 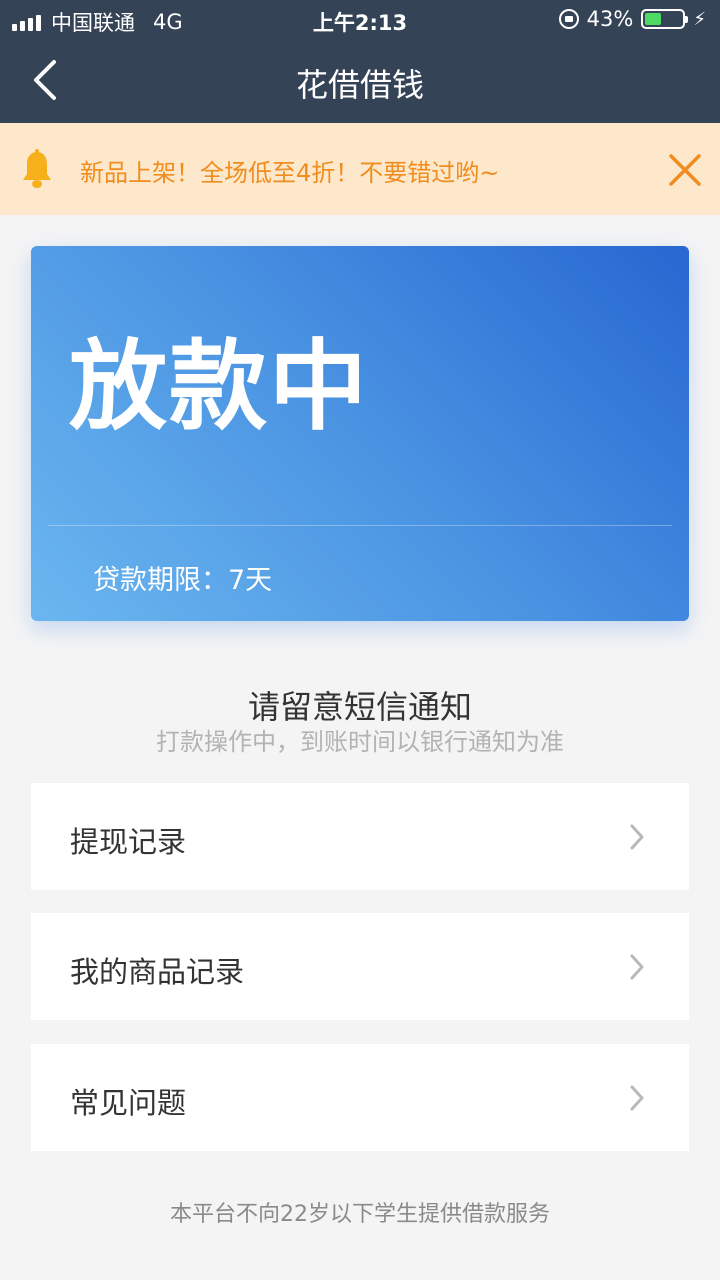 I want to click on nav-bar: 花借借钱, so click(x=360, y=81).